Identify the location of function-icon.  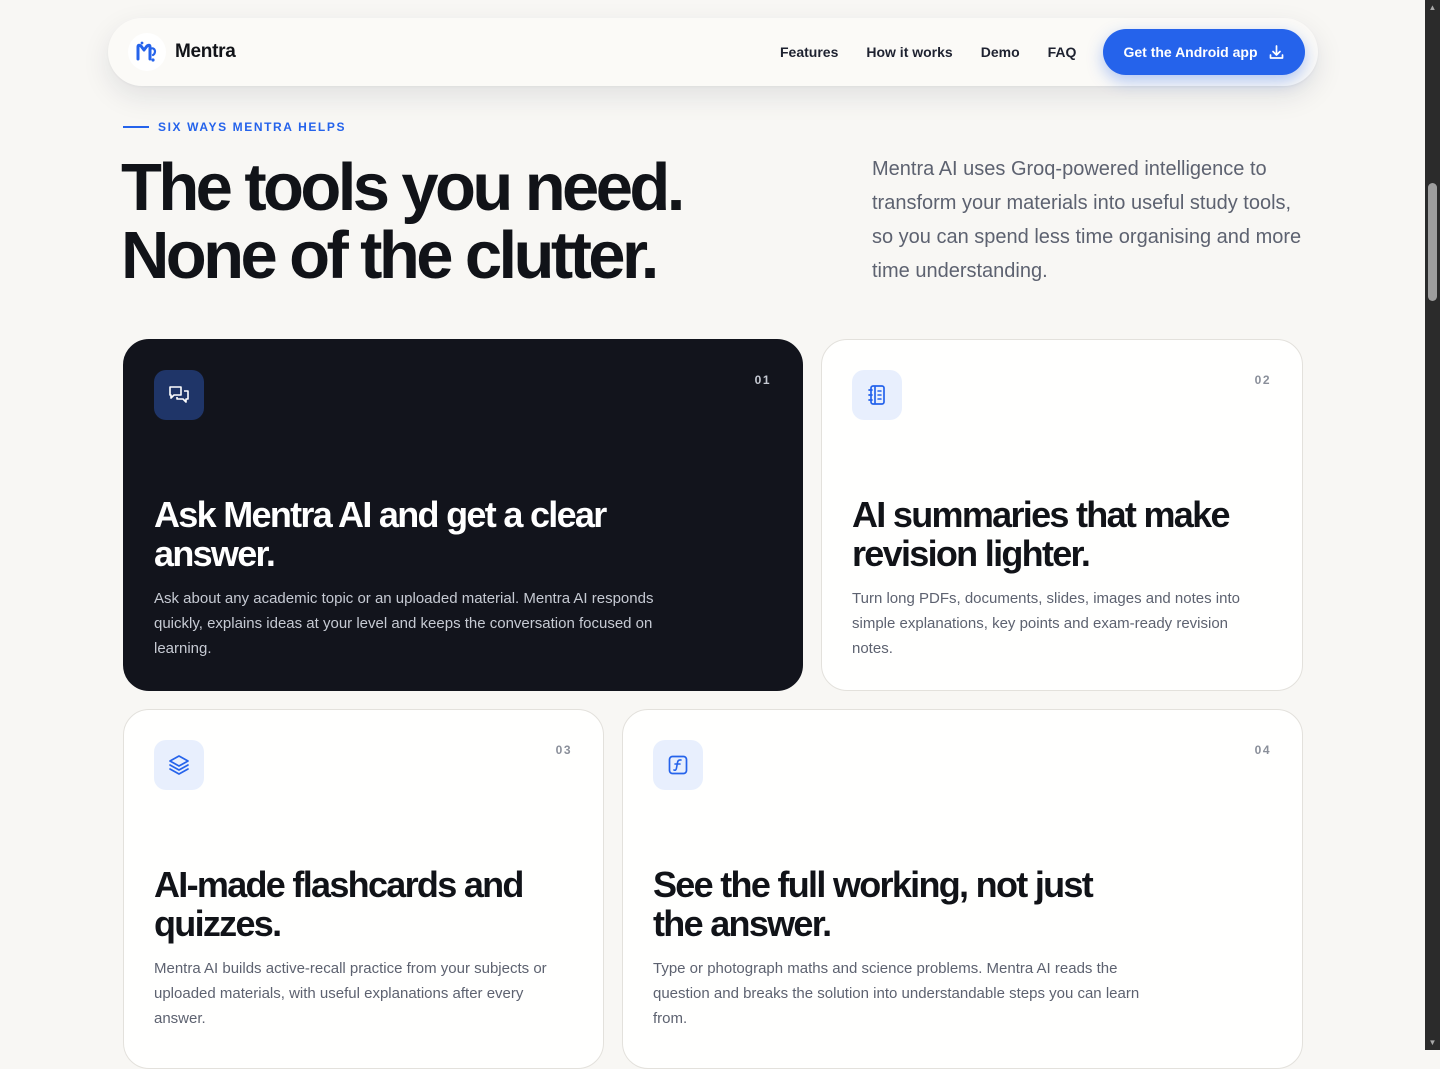
(678, 765).